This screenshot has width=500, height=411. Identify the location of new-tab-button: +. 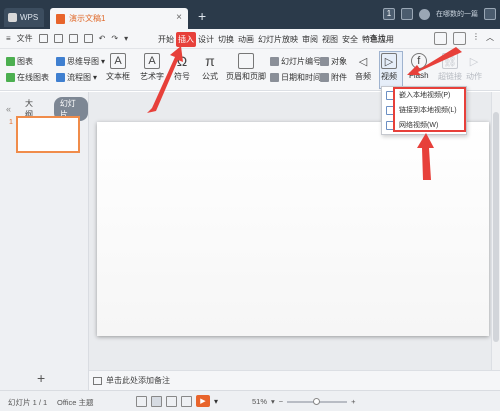
(202, 16).